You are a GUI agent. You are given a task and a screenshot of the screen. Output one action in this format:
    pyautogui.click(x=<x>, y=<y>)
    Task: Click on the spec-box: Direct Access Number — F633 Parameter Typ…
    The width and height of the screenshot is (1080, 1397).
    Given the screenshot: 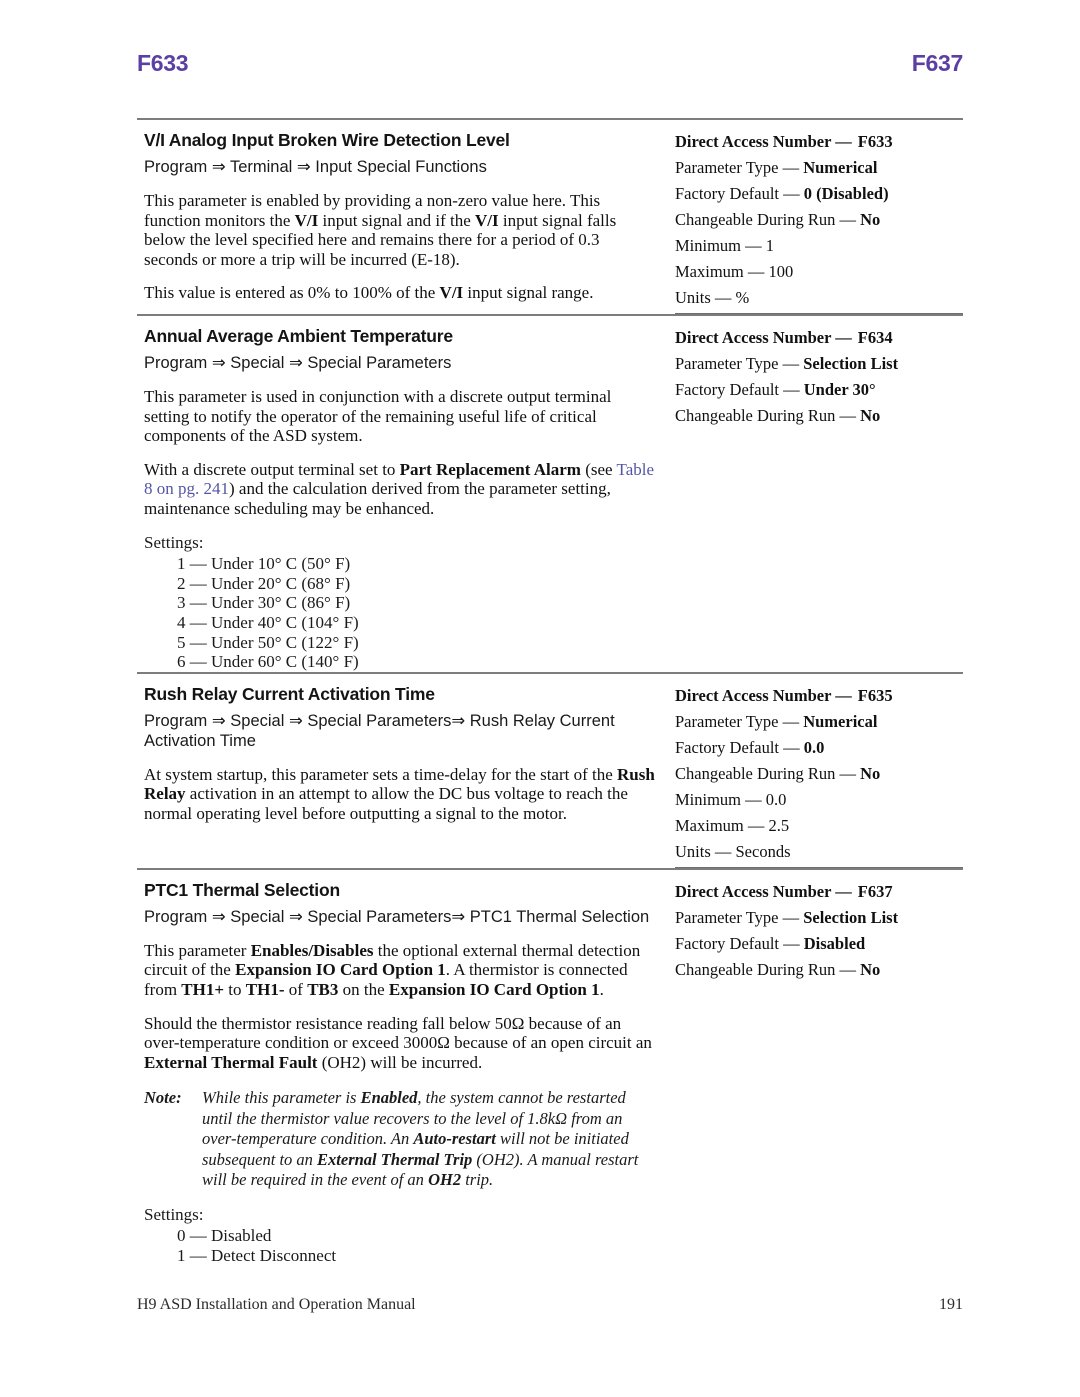 What is the action you would take?
    pyautogui.click(x=819, y=217)
    